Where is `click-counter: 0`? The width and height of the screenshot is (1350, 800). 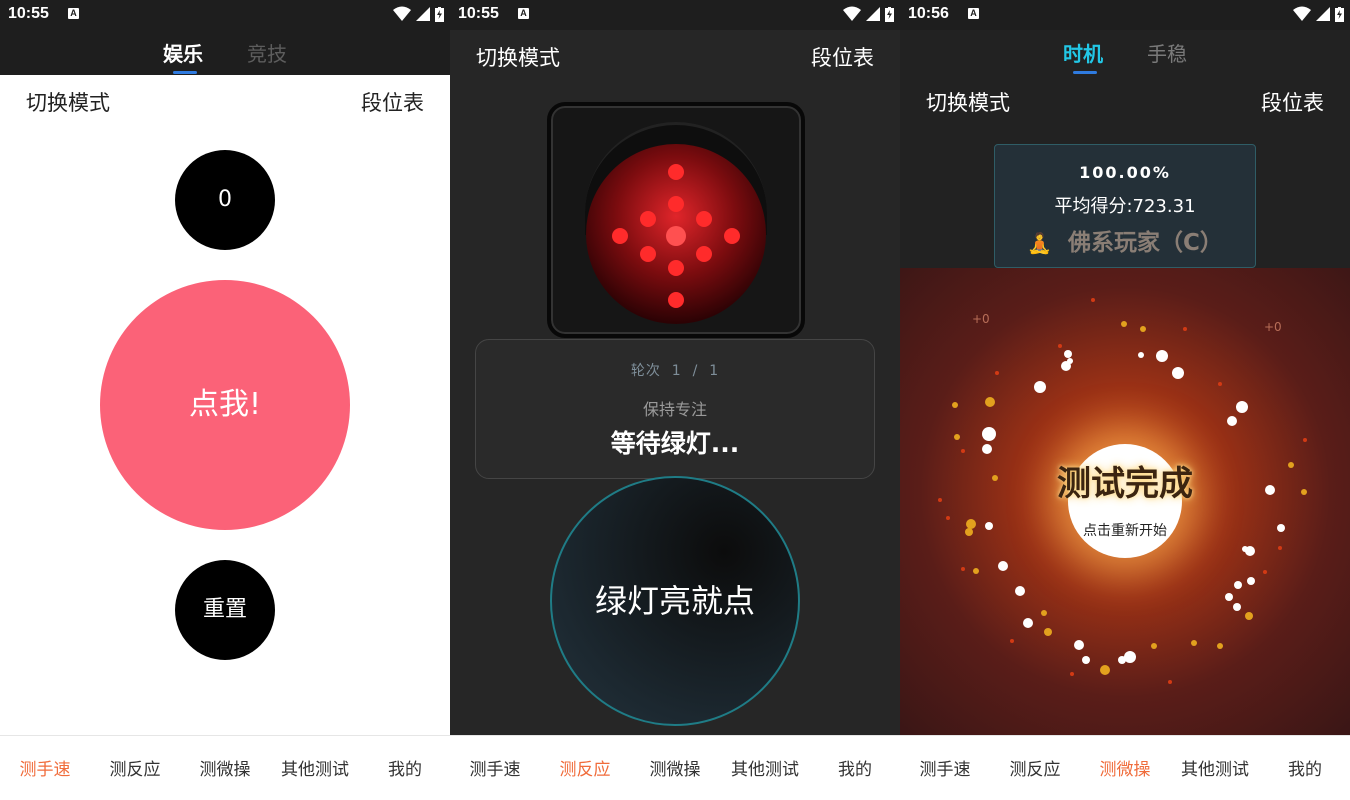 click-counter: 0 is located at coordinates (225, 200).